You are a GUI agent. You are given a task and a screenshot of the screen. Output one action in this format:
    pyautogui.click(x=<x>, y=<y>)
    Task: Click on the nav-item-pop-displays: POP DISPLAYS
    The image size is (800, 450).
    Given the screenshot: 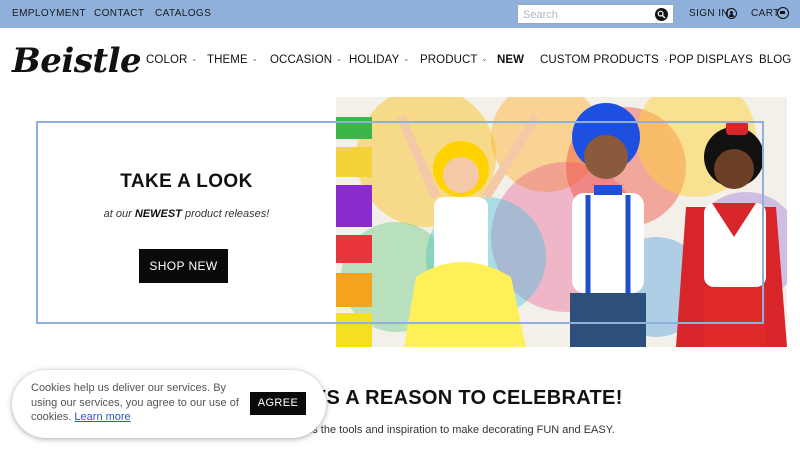 What is the action you would take?
    pyautogui.click(x=711, y=60)
    